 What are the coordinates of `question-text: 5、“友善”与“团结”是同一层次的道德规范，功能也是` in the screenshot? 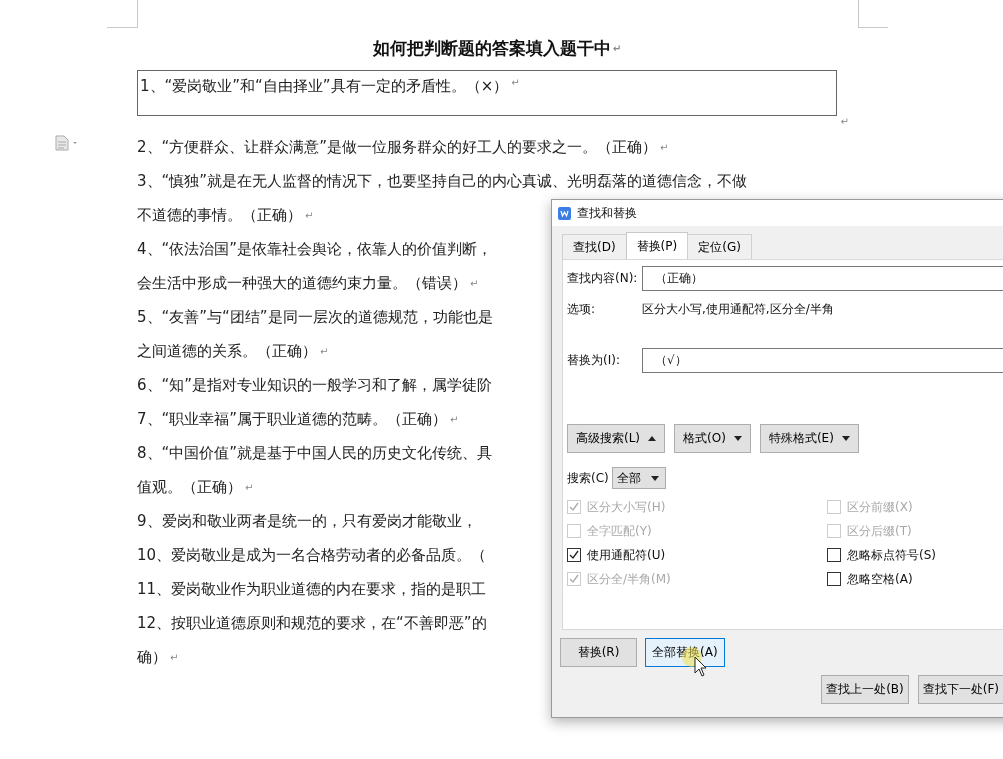 It's located at (315, 317).